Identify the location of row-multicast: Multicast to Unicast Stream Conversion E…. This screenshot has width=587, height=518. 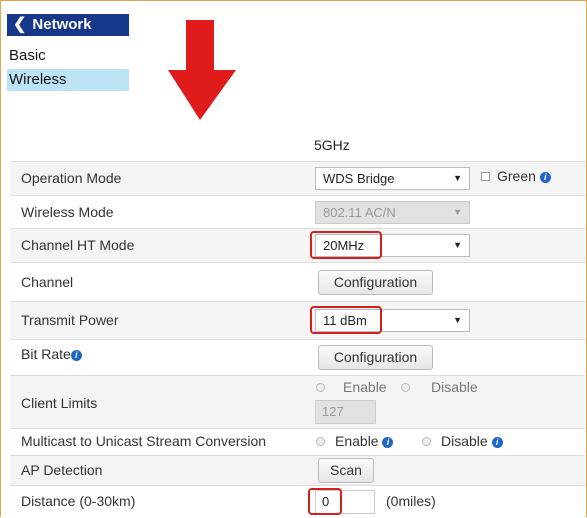
(297, 441).